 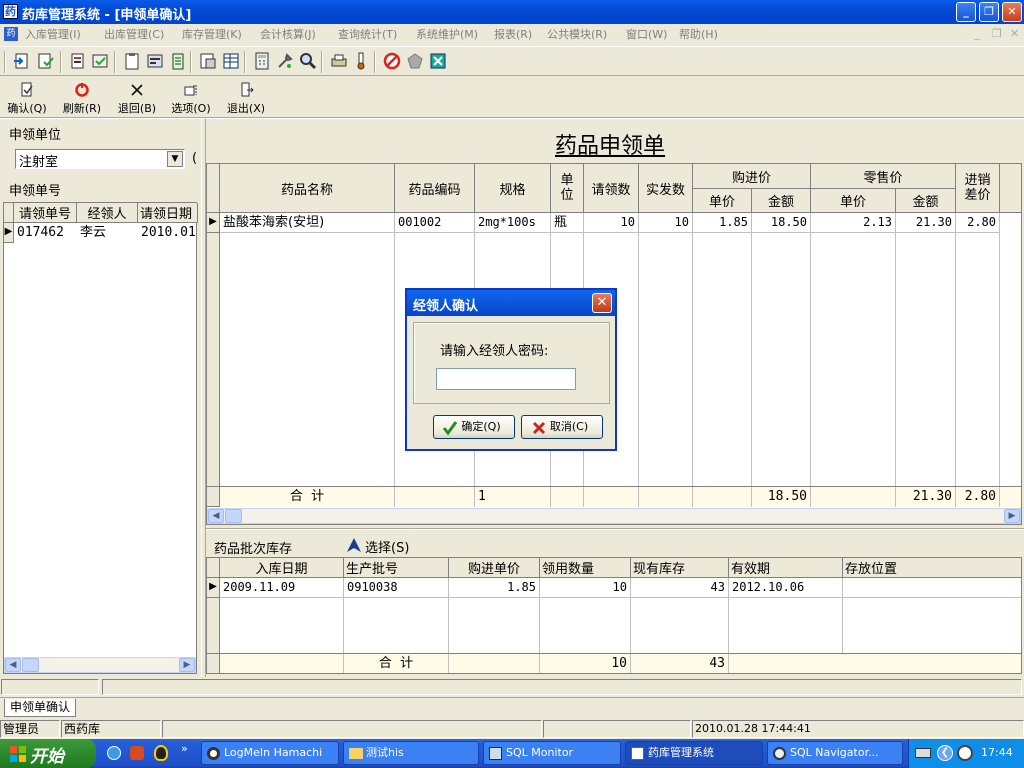 What do you see at coordinates (100, 159) in the screenshot?
I see `unit-combobox: 注射室 ▼` at bounding box center [100, 159].